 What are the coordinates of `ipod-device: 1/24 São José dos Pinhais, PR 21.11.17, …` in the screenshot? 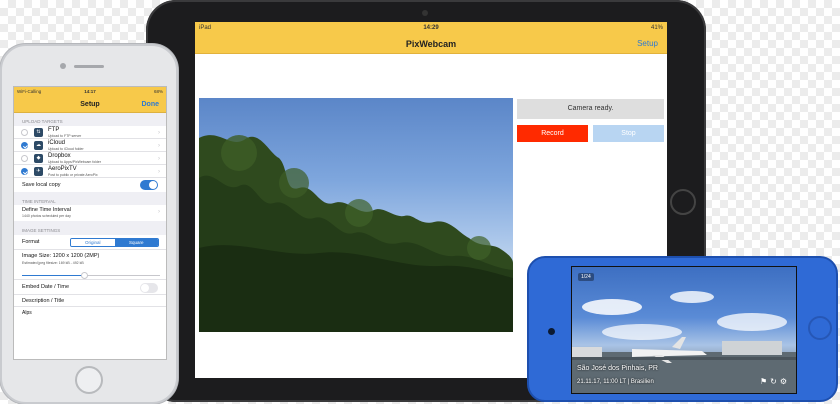 It's located at (682, 329).